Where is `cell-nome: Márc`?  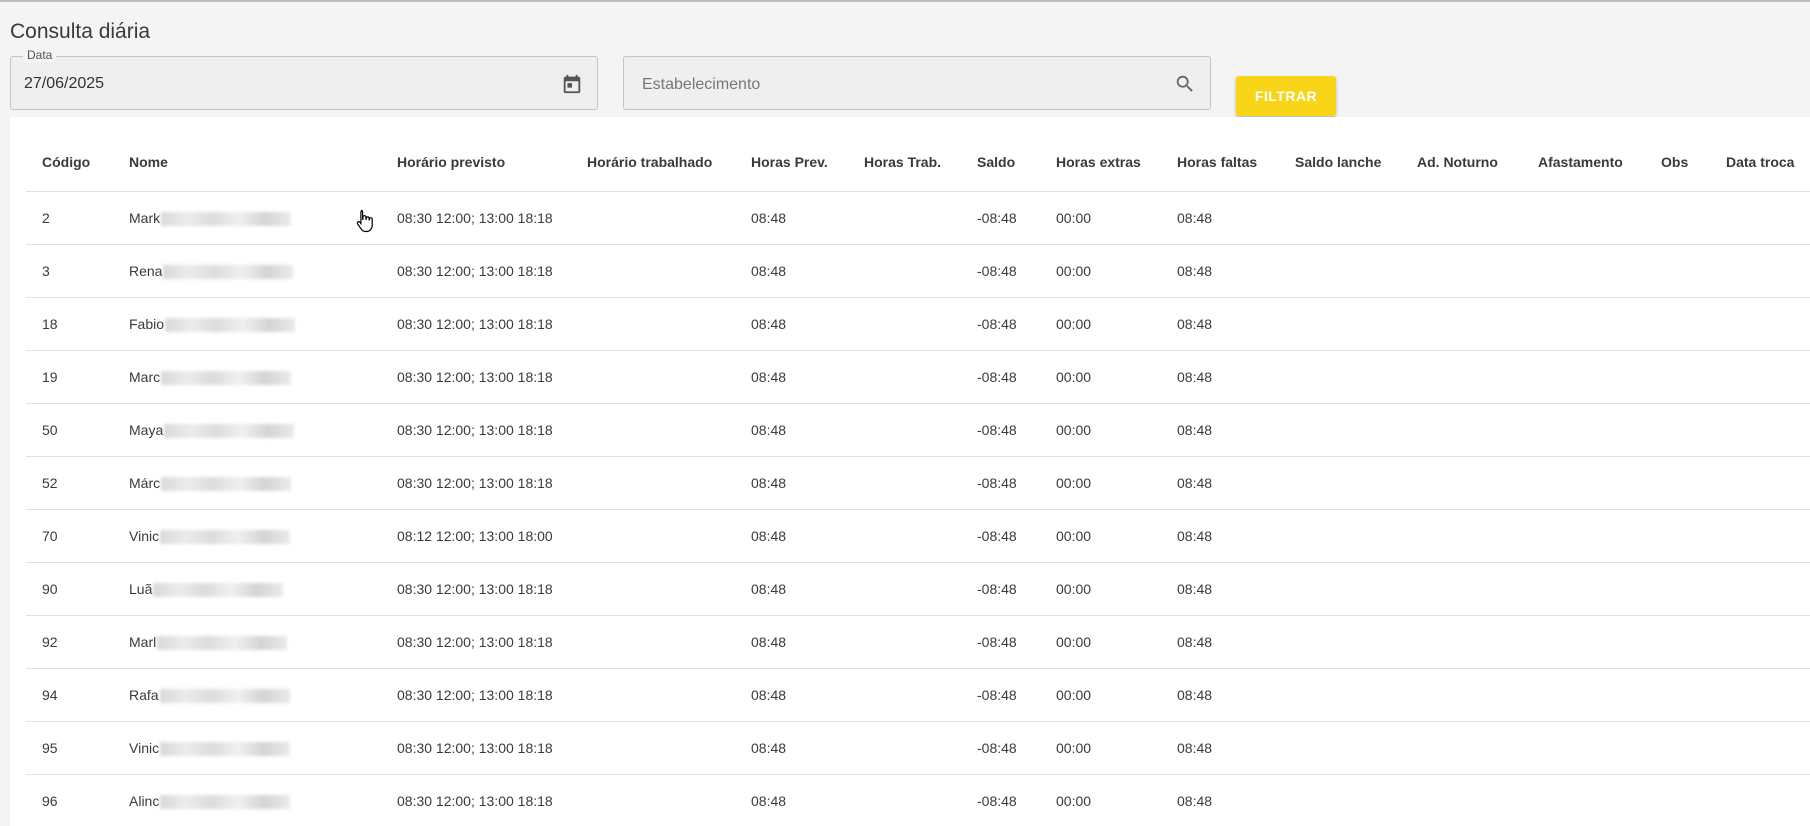
cell-nome: Márc is located at coordinates (247, 483).